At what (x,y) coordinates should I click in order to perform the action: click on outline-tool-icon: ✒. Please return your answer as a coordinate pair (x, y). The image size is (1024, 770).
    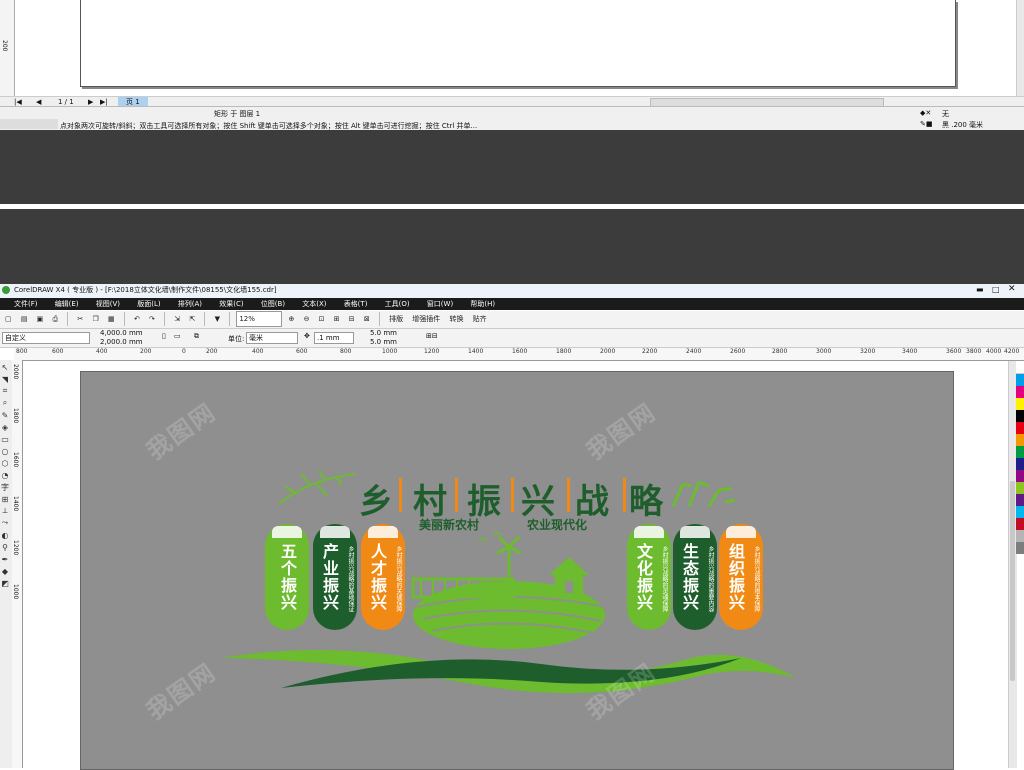
    Looking at the image, I should click on (5, 559).